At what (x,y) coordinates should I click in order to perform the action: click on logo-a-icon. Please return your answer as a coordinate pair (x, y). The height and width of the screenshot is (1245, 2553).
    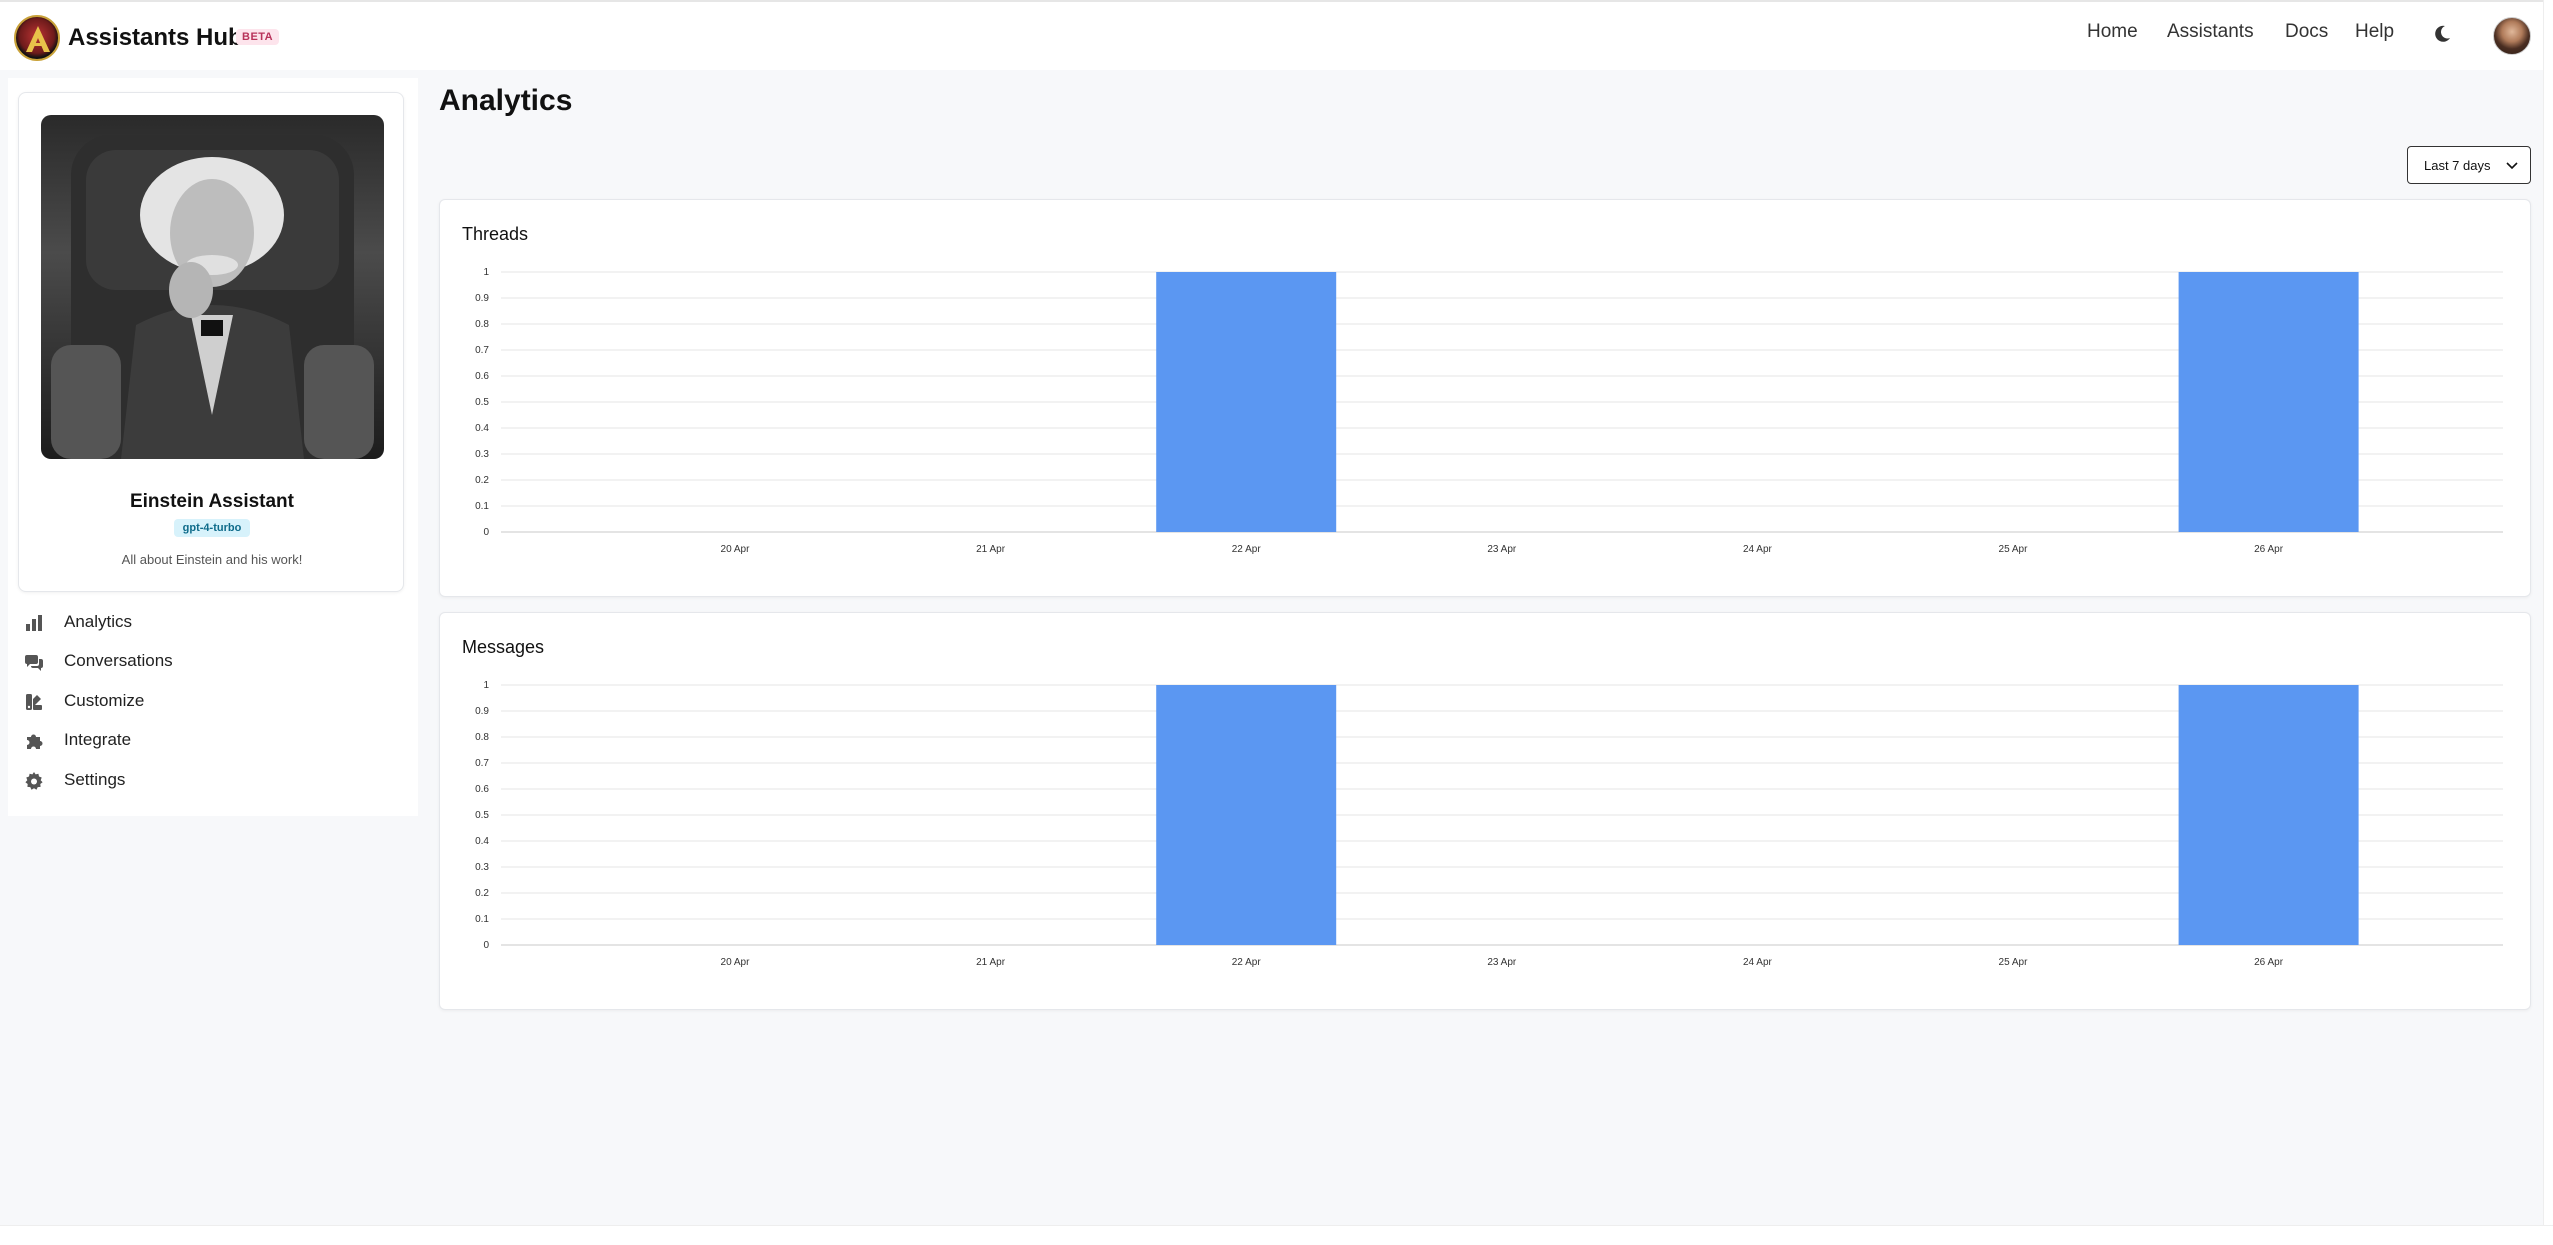
    Looking at the image, I should click on (38, 39).